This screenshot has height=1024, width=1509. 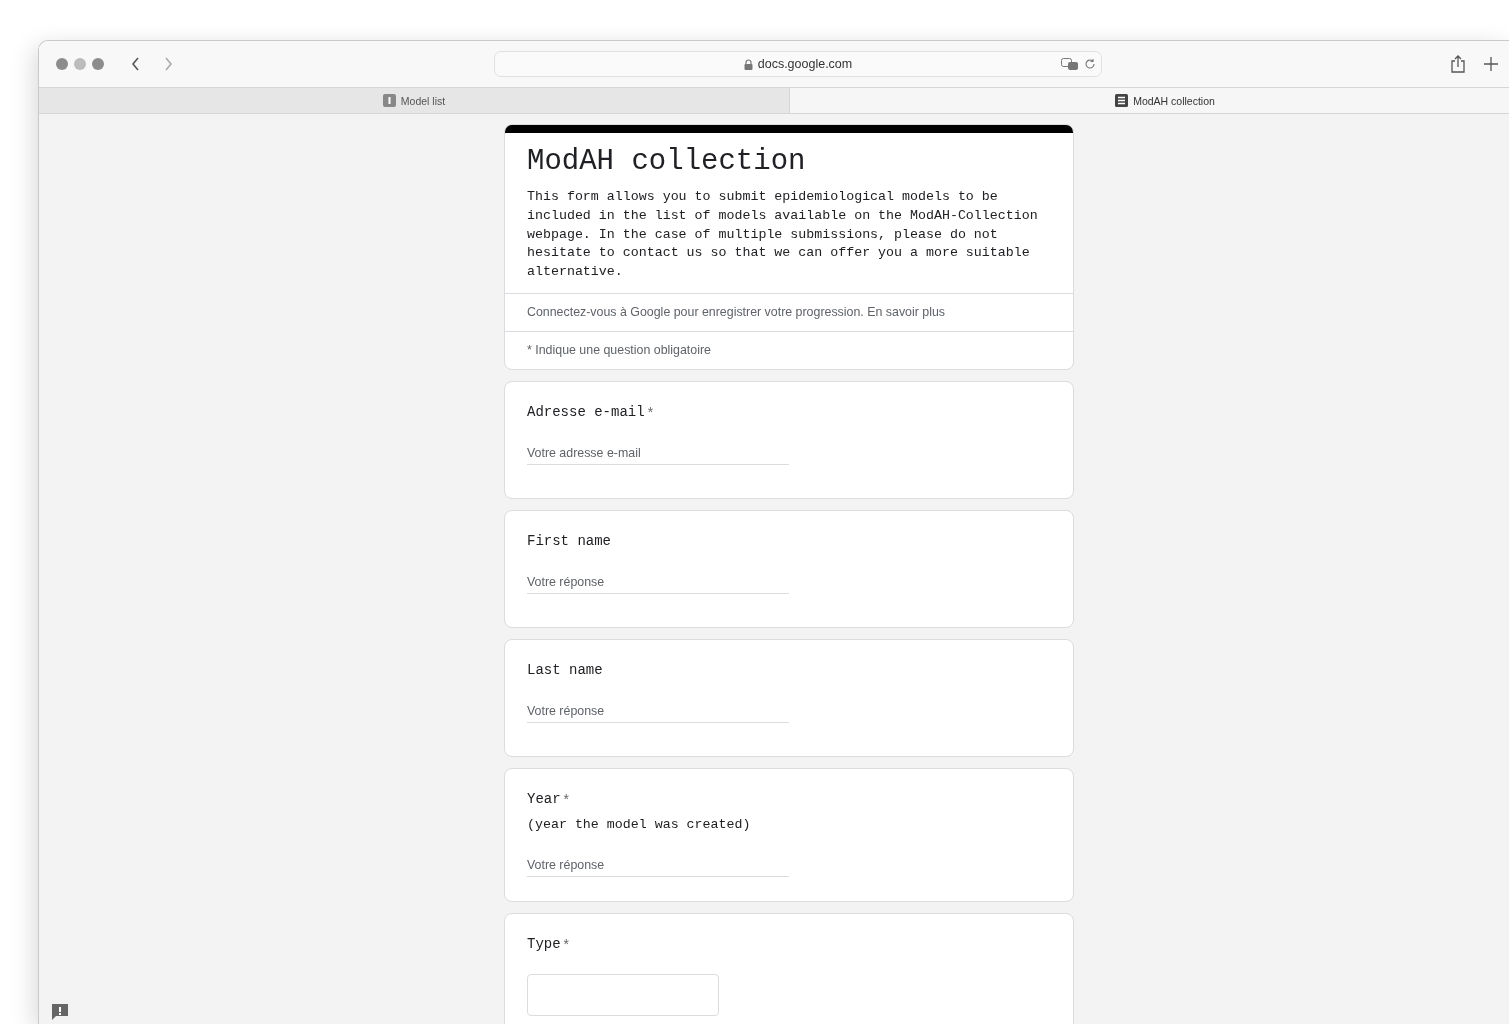 I want to click on browser-tab: ModAH collection, so click(x=1149, y=100).